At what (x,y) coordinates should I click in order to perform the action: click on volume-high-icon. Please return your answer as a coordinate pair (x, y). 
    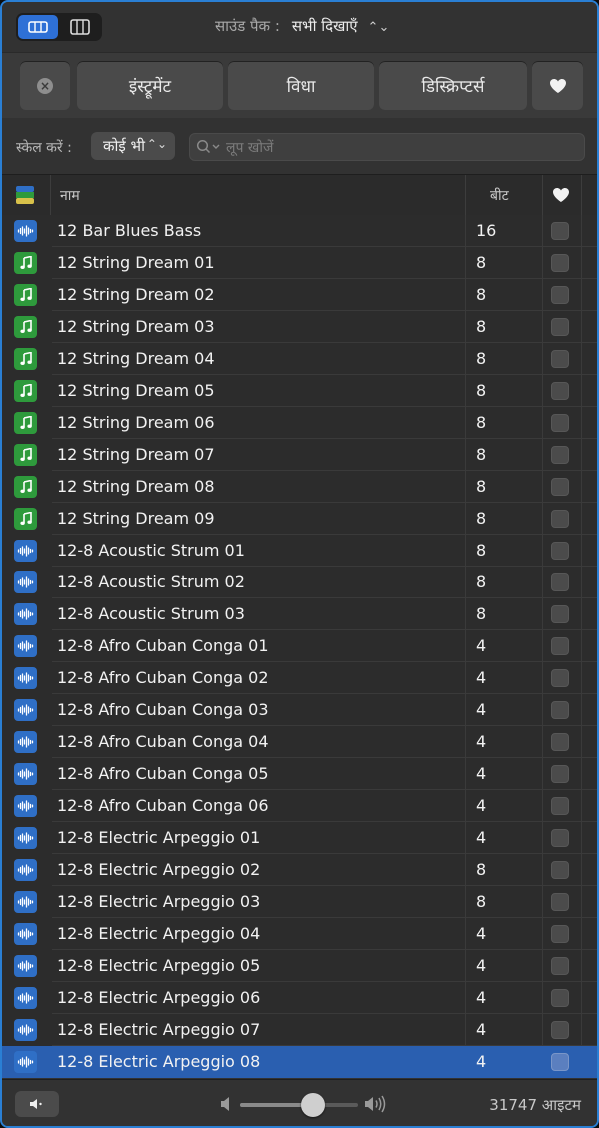
    Looking at the image, I should click on (375, 1104).